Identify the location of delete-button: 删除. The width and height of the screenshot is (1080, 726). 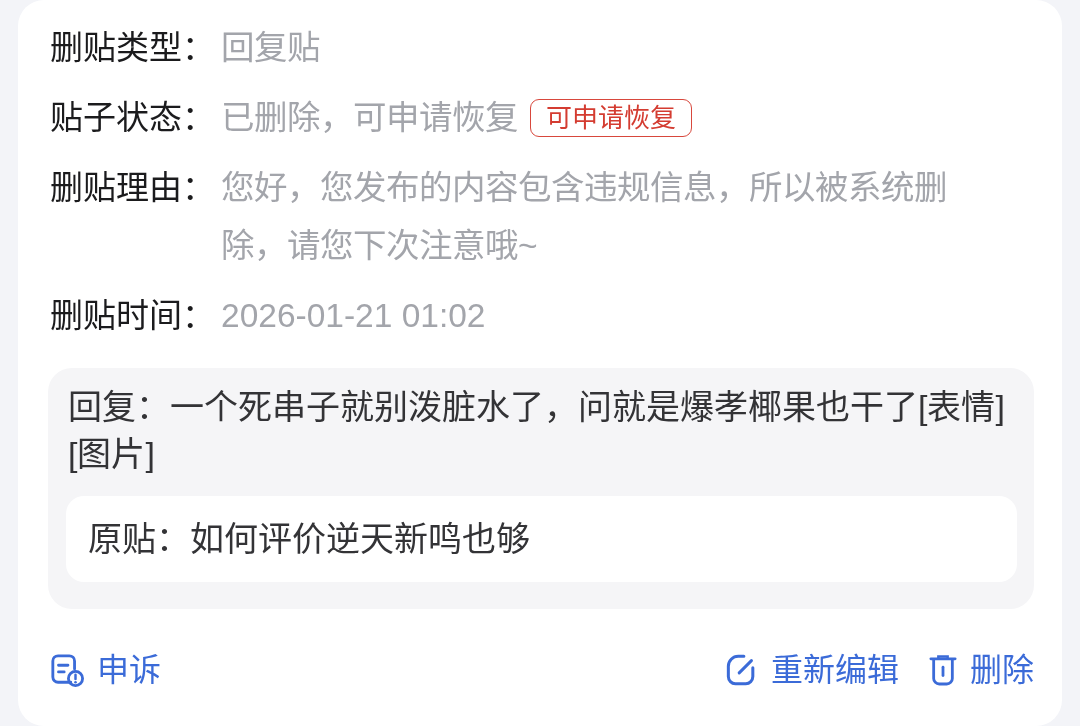
(981, 670).